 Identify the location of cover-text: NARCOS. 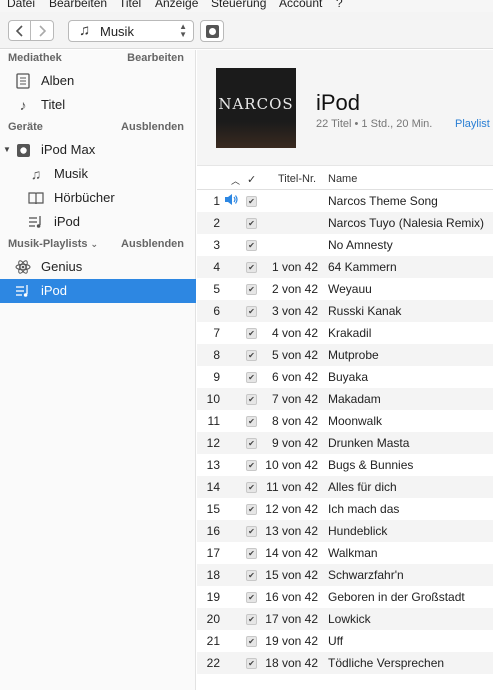
(256, 104).